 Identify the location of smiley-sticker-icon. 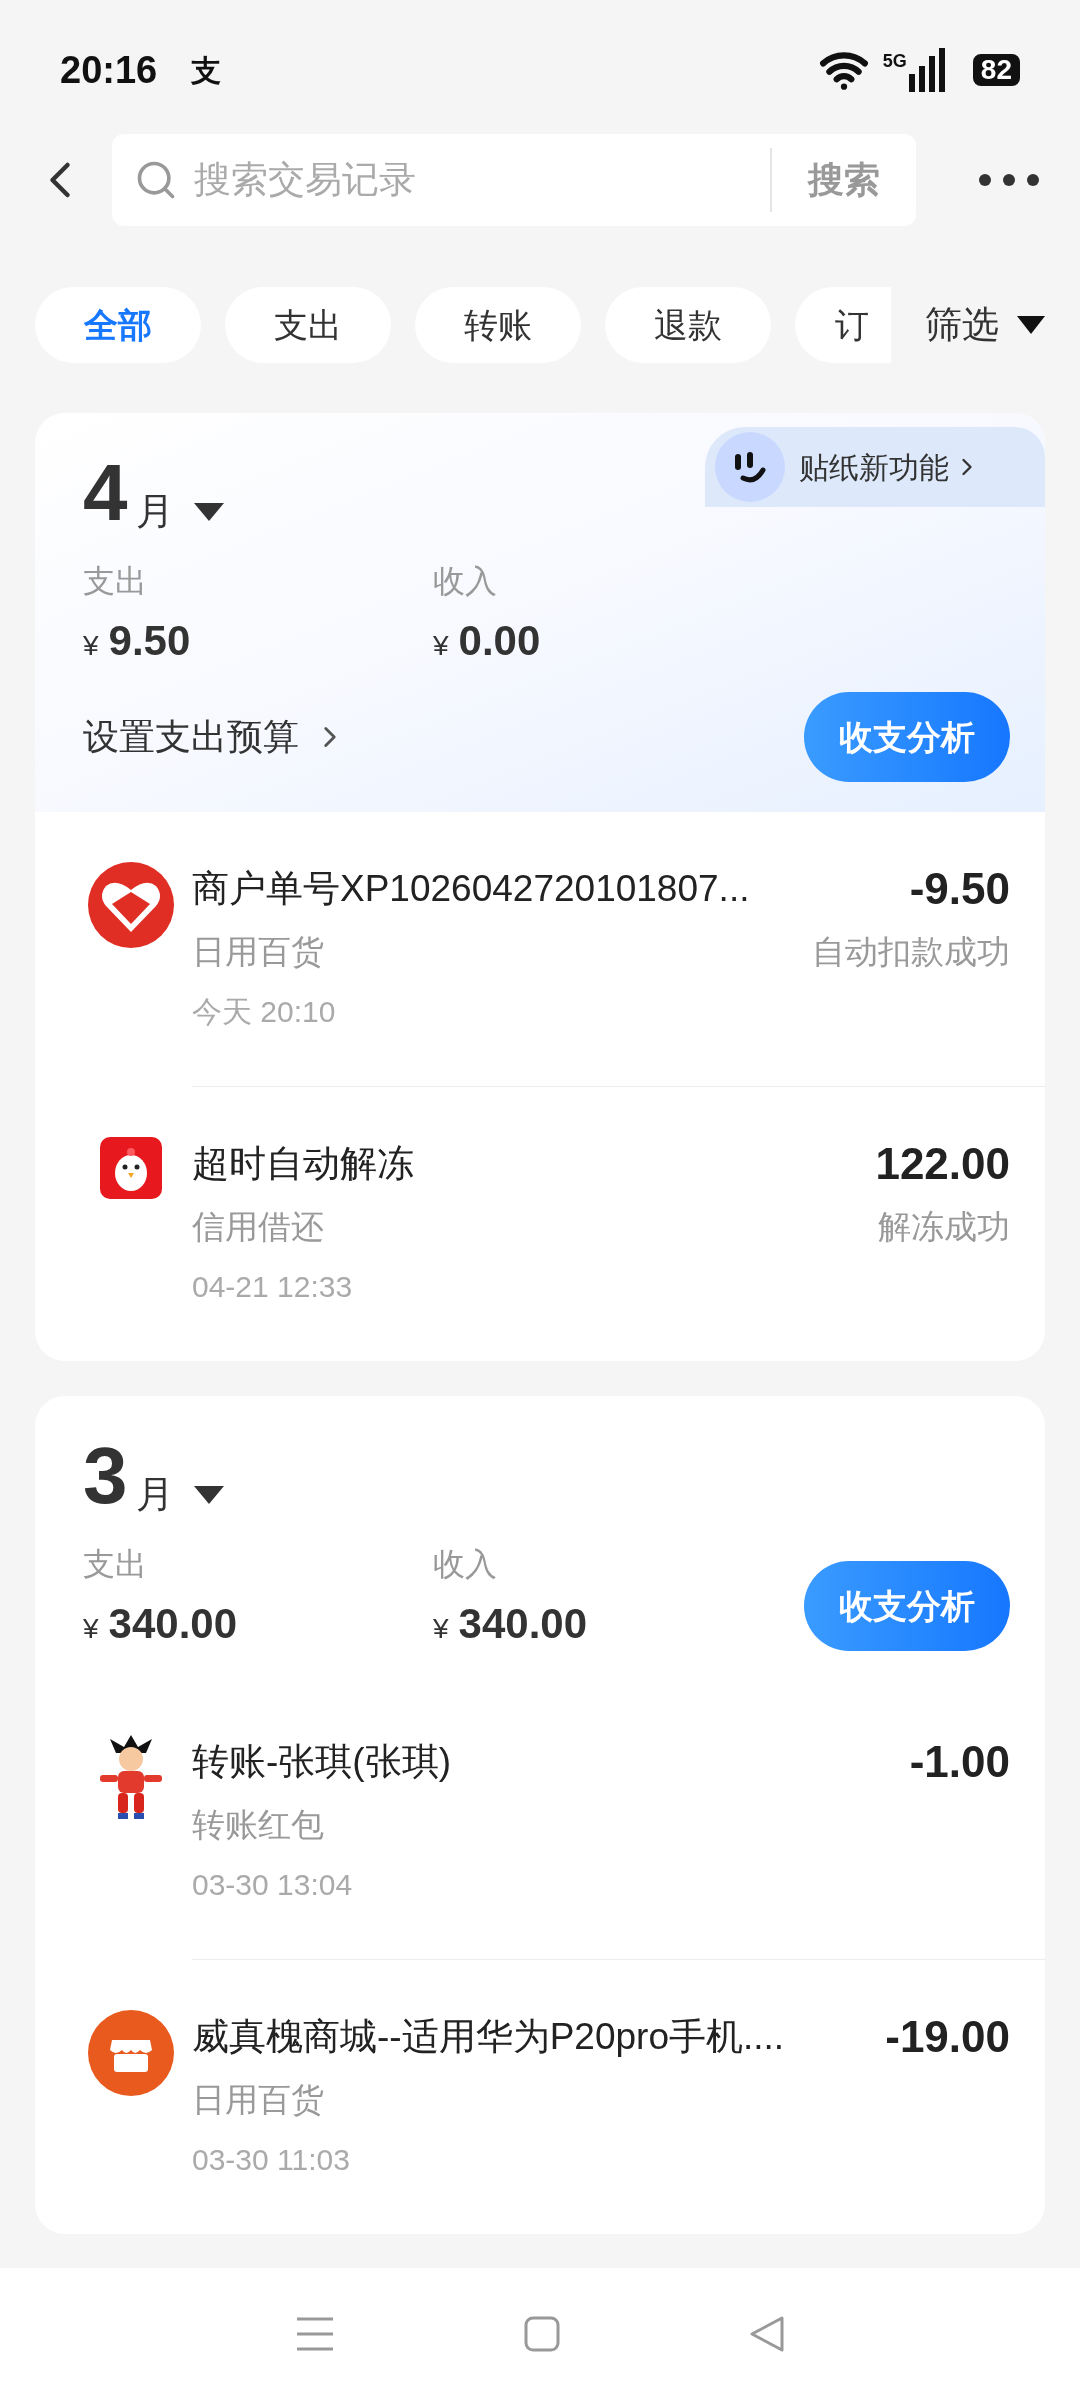
(750, 467).